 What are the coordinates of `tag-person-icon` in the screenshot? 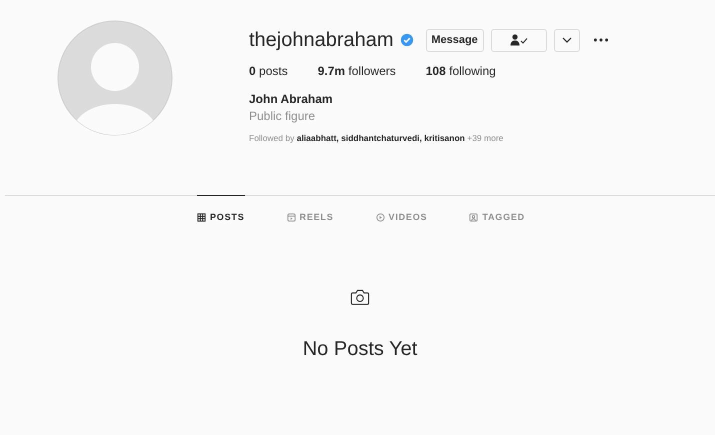 It's located at (473, 217).